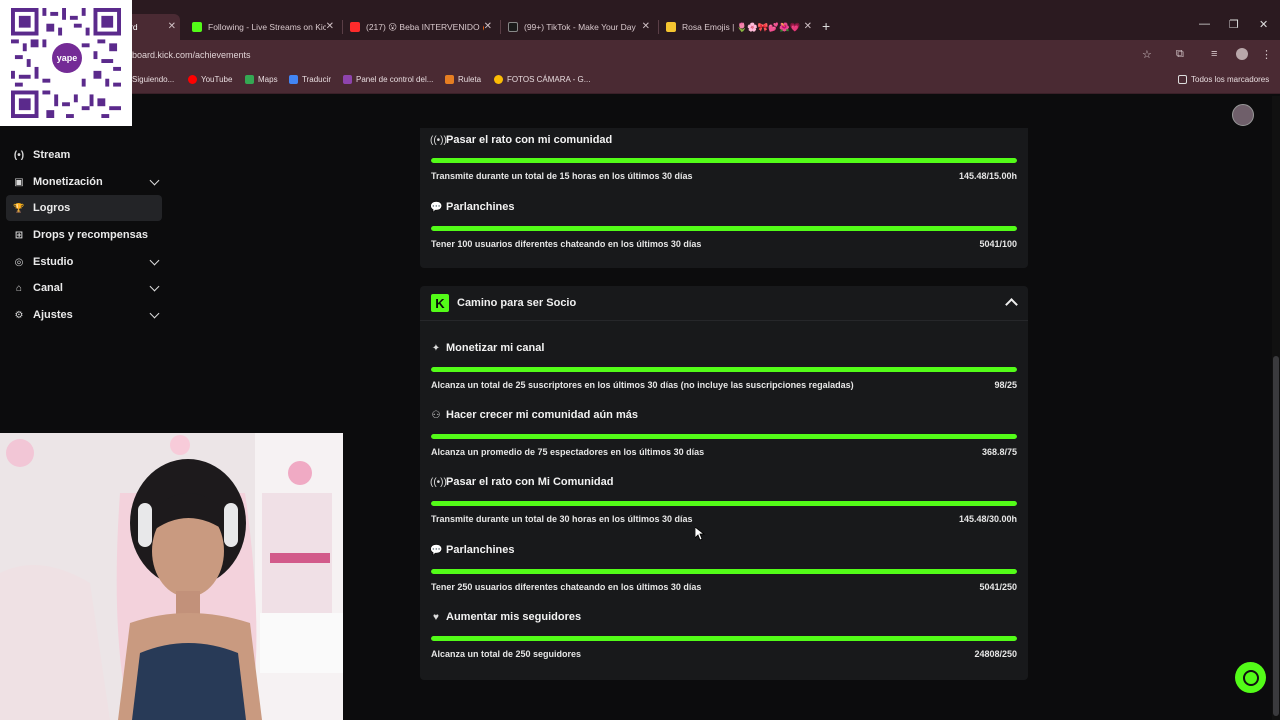 This screenshot has height=720, width=1280. Describe the element at coordinates (1263, 24) in the screenshot. I see `window-close-icon: ✕` at that location.